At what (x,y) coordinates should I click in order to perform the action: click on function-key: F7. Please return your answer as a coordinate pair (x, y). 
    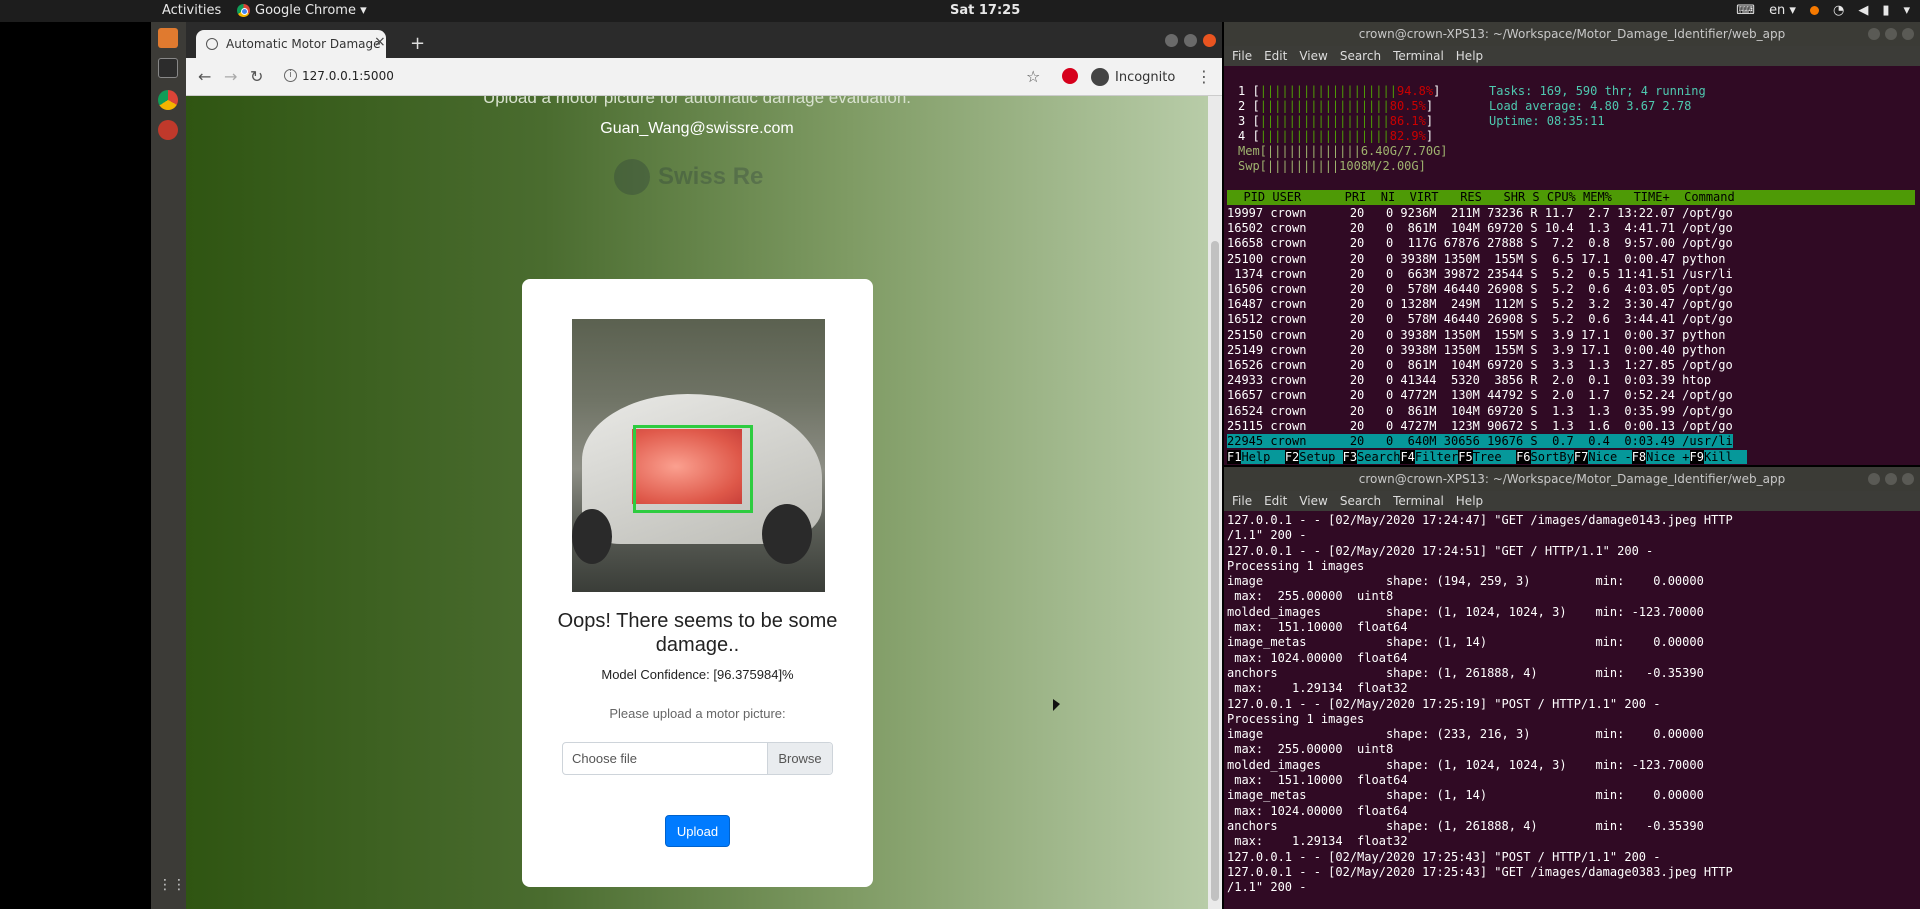
    Looking at the image, I should click on (1581, 457).